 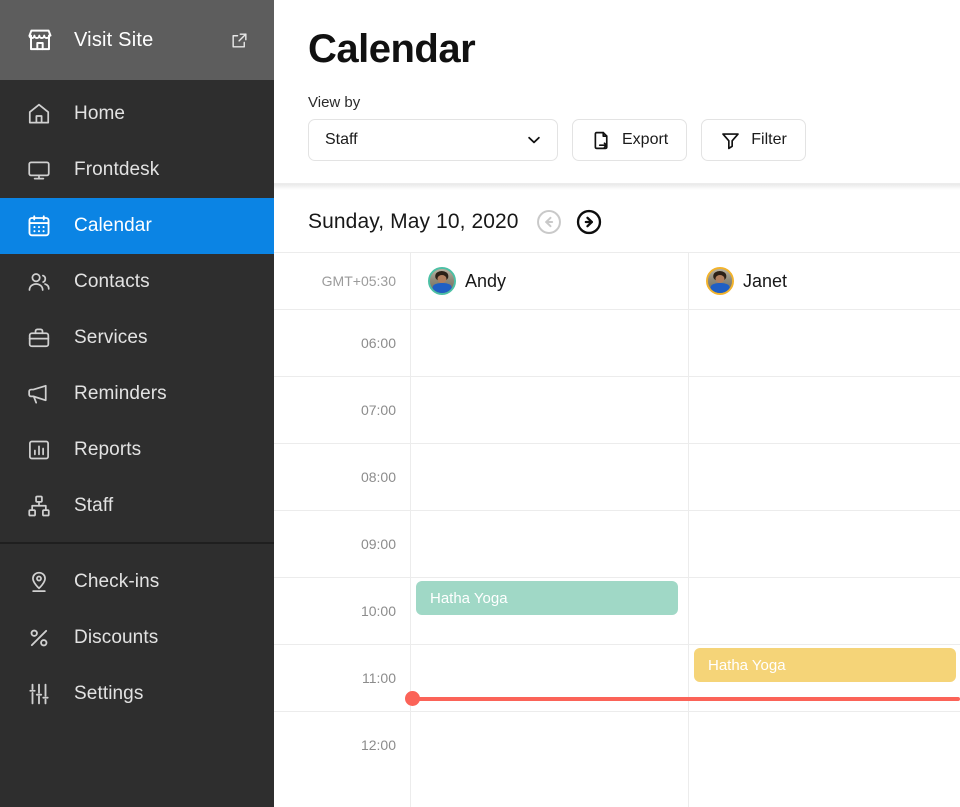 I want to click on sidebar-item-frontdesk: Frontdesk, so click(x=137, y=170).